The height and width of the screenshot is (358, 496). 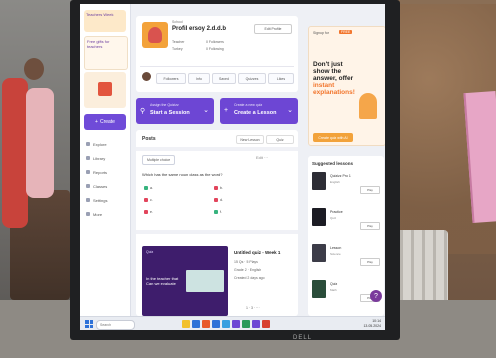 I want to click on sidebar-item-reports: Reports, so click(x=106, y=172).